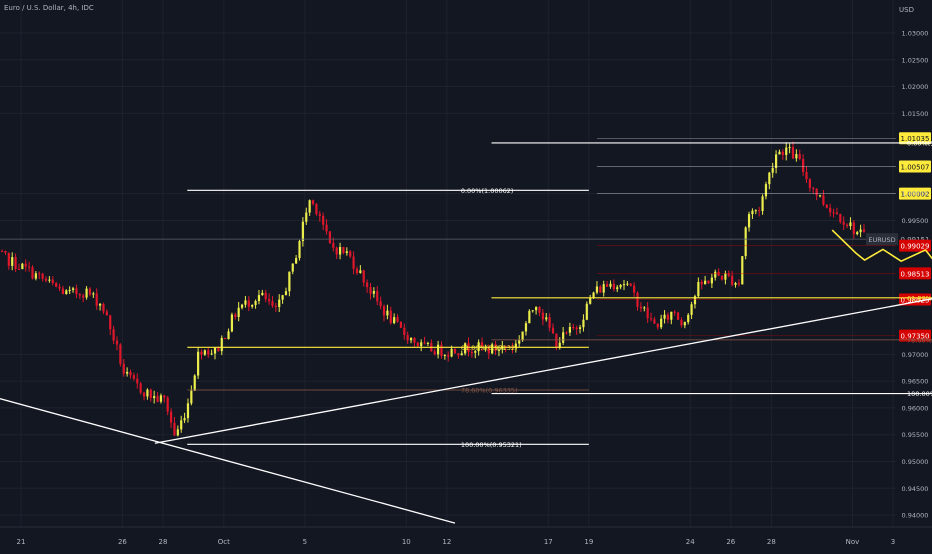  What do you see at coordinates (224, 542) in the screenshot?
I see `x-tick-label: Oct` at bounding box center [224, 542].